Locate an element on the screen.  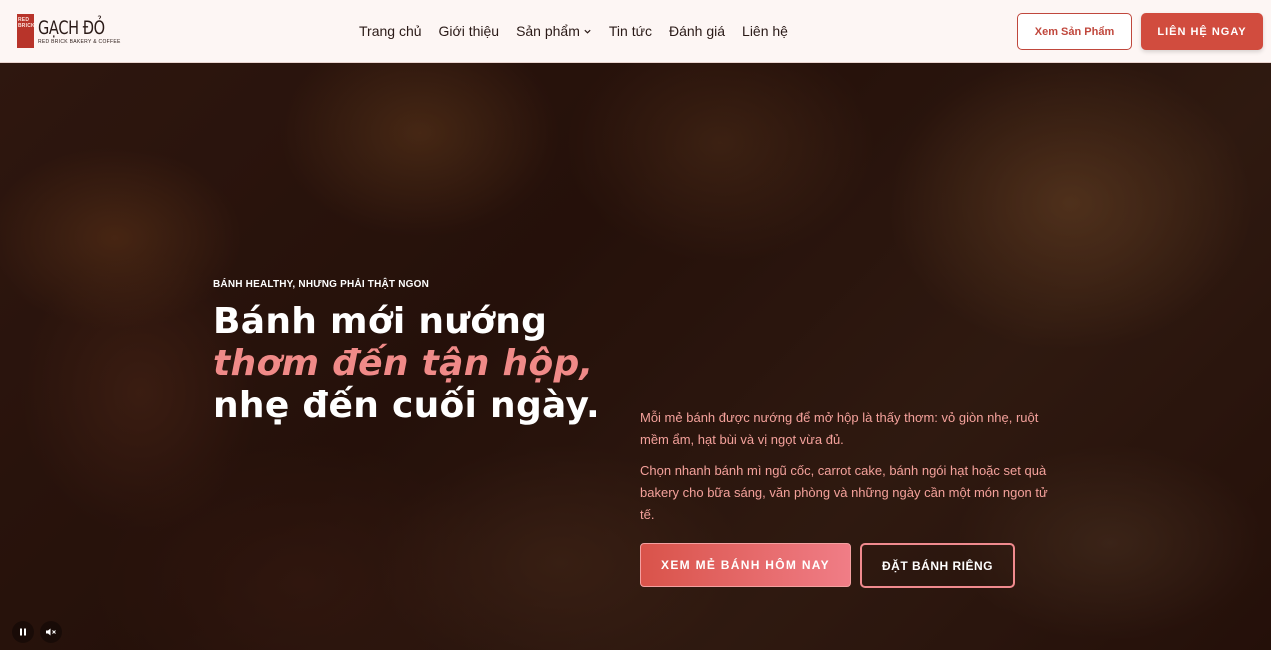
nav-item-products: Sản phẩm is located at coordinates (554, 31).